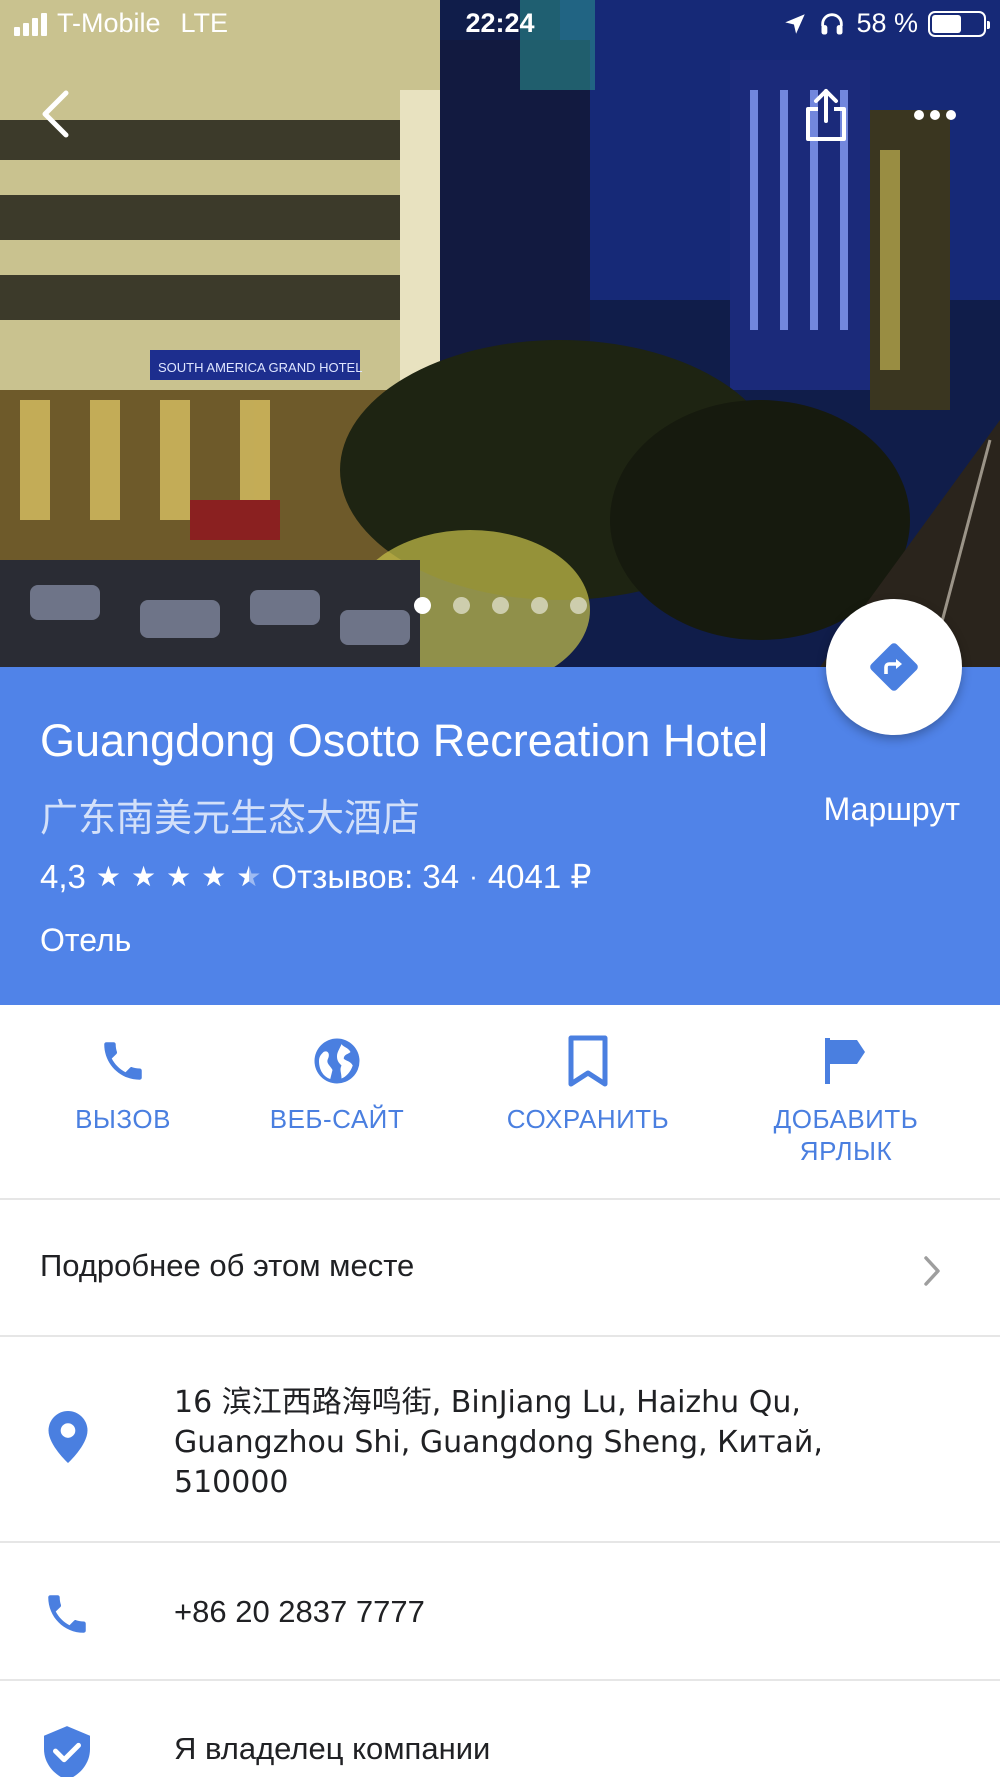 This screenshot has width=1000, height=1777. What do you see at coordinates (500, 25) in the screenshot?
I see `status-bar: T-Mobile LTE 22:24 58 %` at bounding box center [500, 25].